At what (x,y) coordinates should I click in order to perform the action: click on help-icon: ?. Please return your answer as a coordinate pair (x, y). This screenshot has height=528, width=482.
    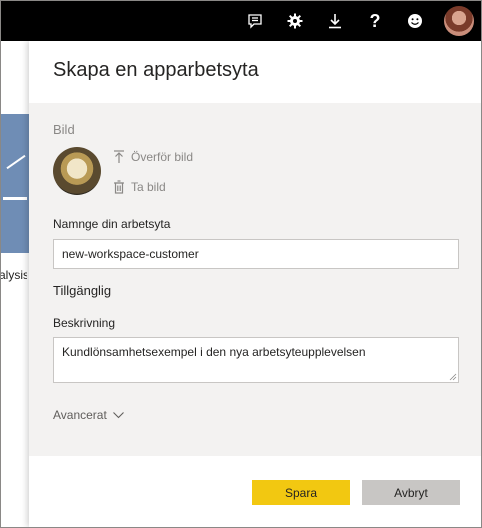
    Looking at the image, I should click on (375, 21).